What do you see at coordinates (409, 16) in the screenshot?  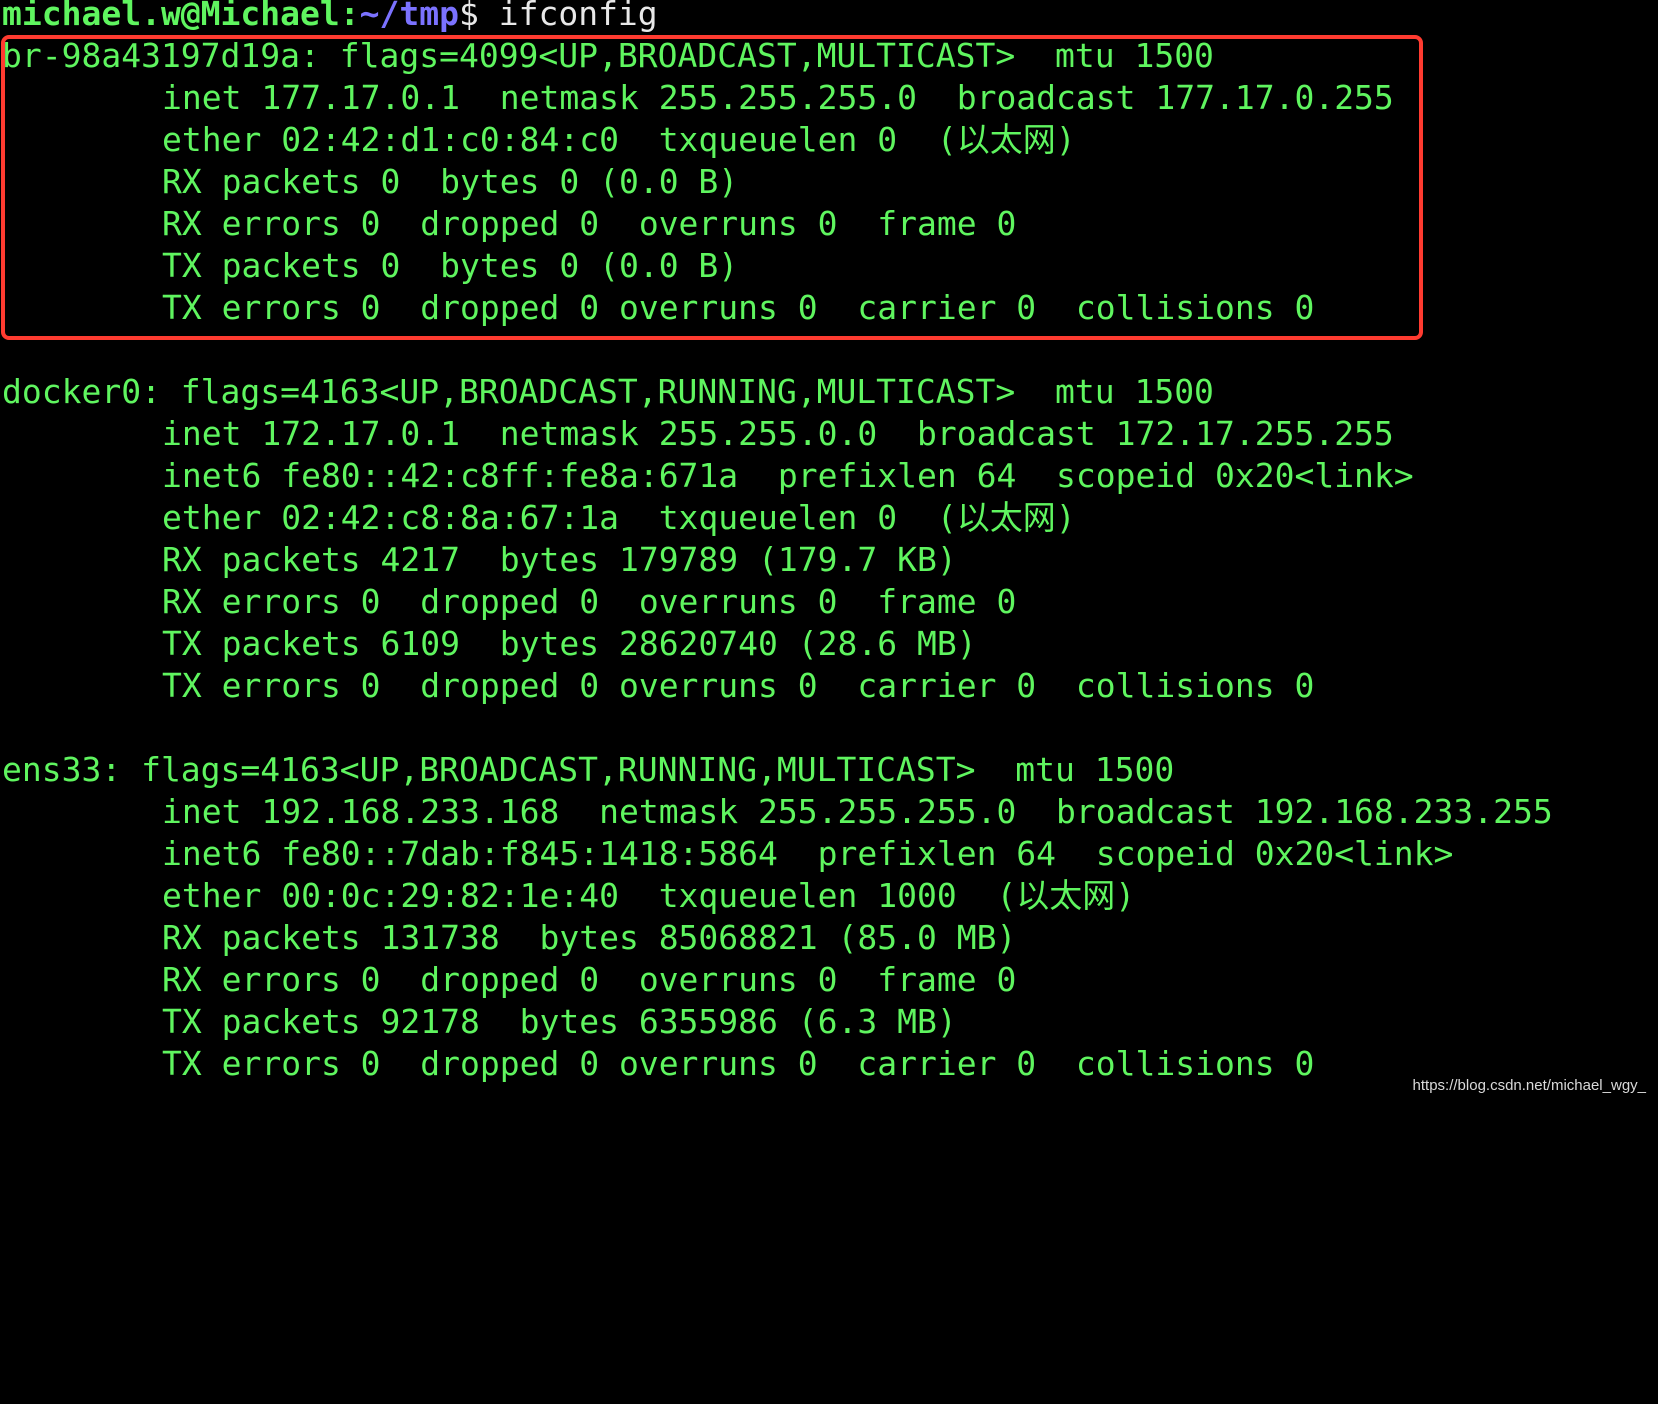 I see `prompt-path: ~/tmp` at bounding box center [409, 16].